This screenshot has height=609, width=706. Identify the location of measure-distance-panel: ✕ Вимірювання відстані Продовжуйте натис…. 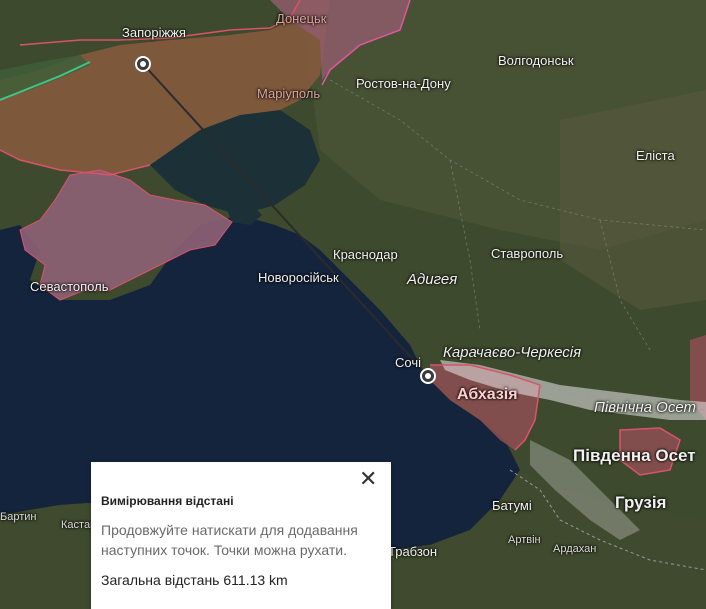
(241, 535).